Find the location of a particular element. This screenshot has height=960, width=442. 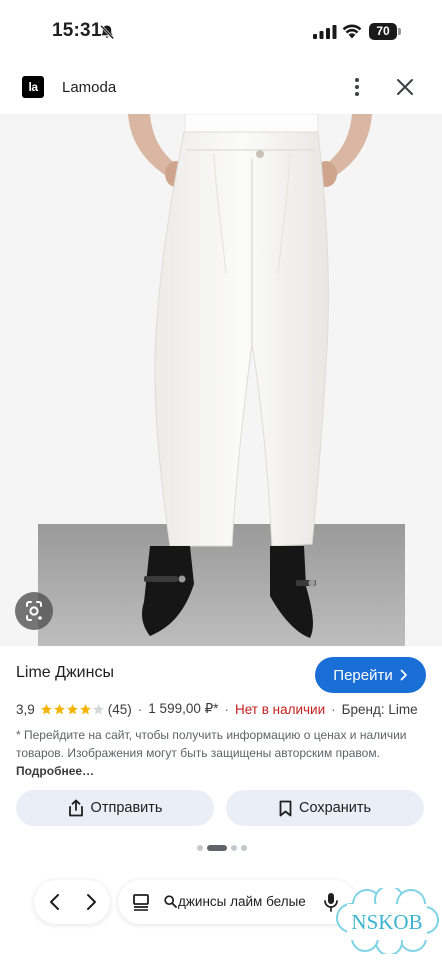

visit-site-label: Перейти is located at coordinates (363, 675).